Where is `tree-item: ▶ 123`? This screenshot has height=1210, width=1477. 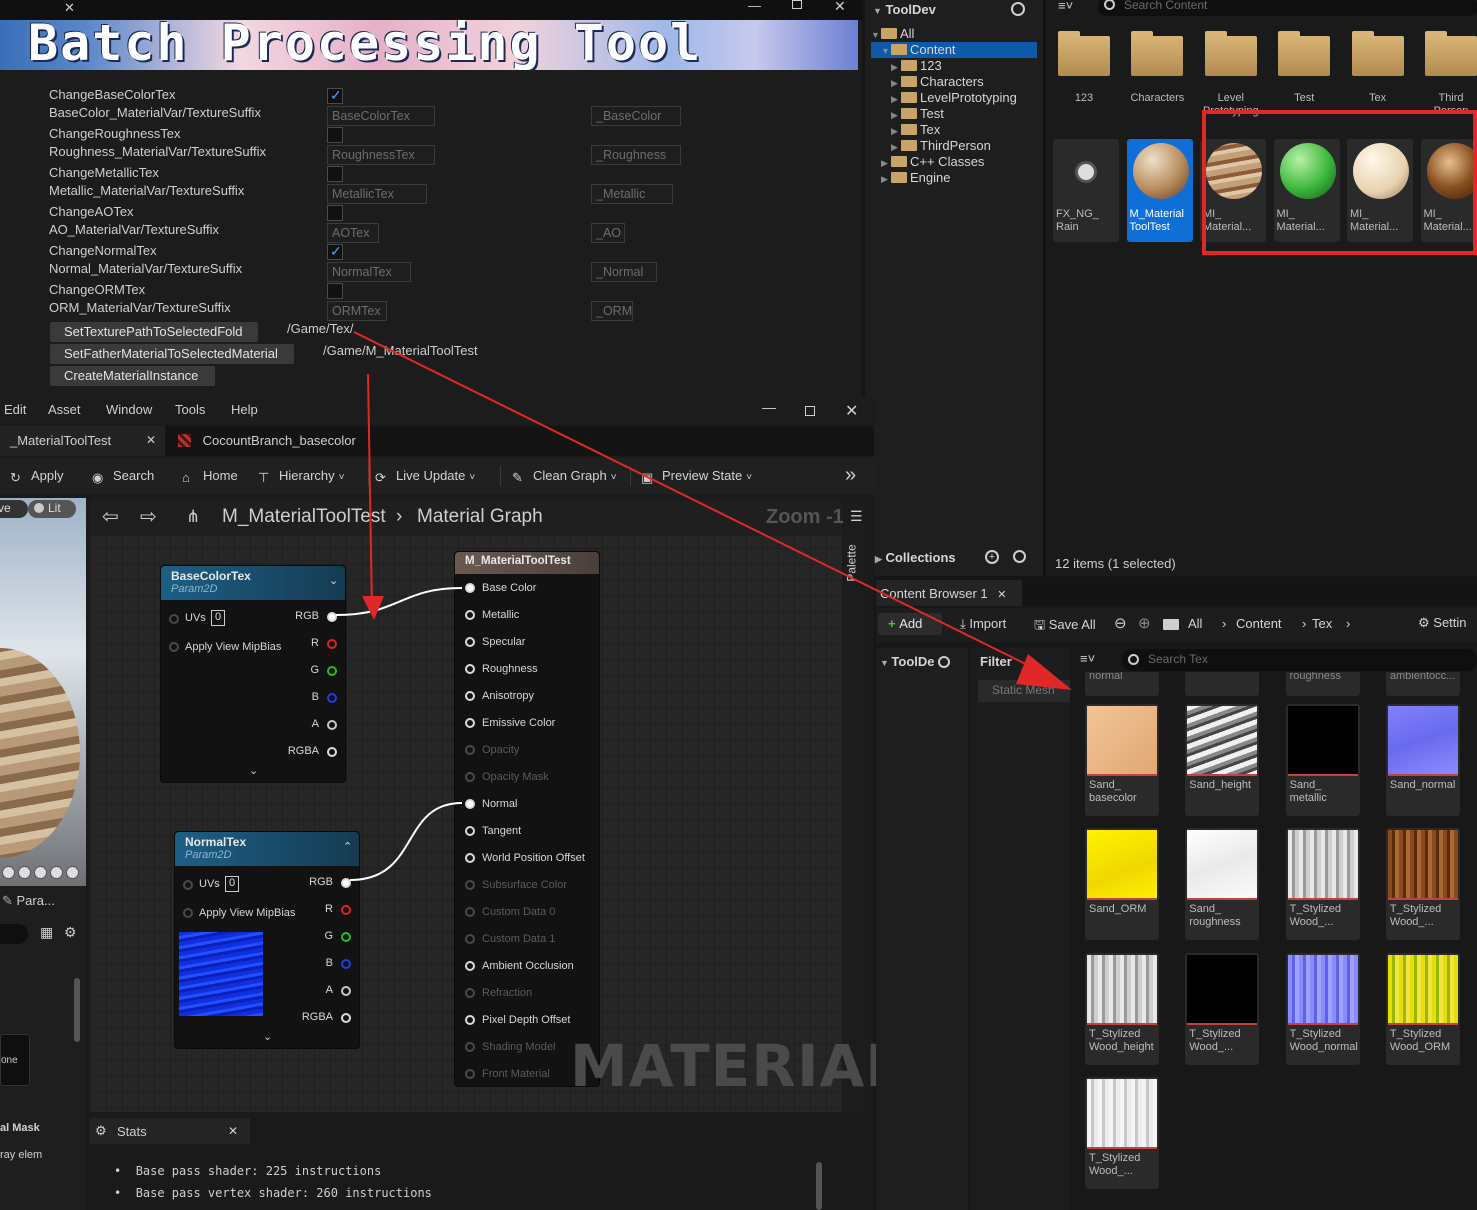
tree-item: ▶ 123 is located at coordinates (954, 66).